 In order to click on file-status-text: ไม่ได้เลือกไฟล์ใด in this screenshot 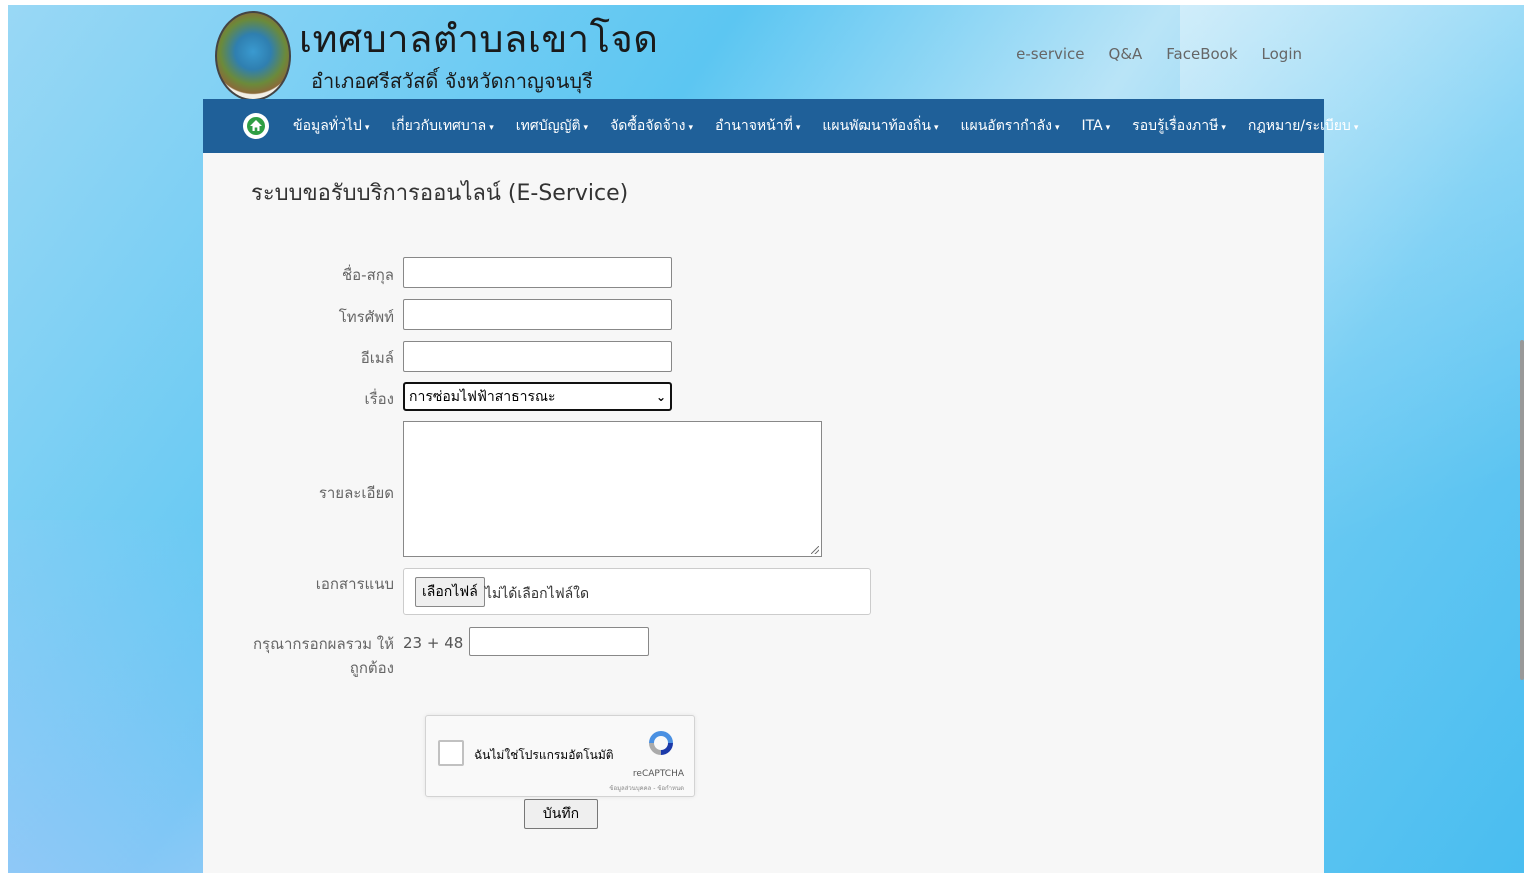, I will do `click(537, 594)`.